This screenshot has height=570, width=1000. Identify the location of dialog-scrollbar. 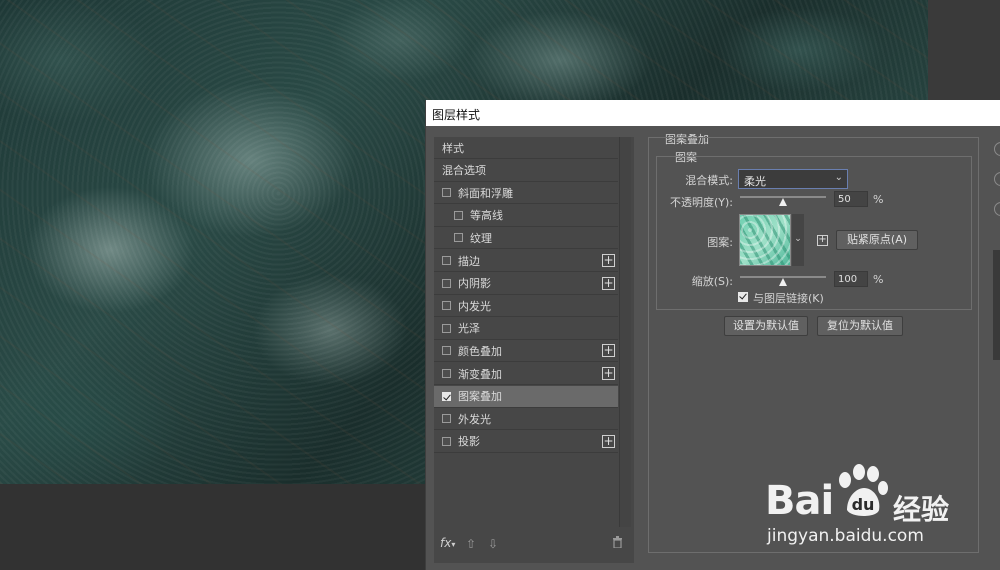
(996, 305).